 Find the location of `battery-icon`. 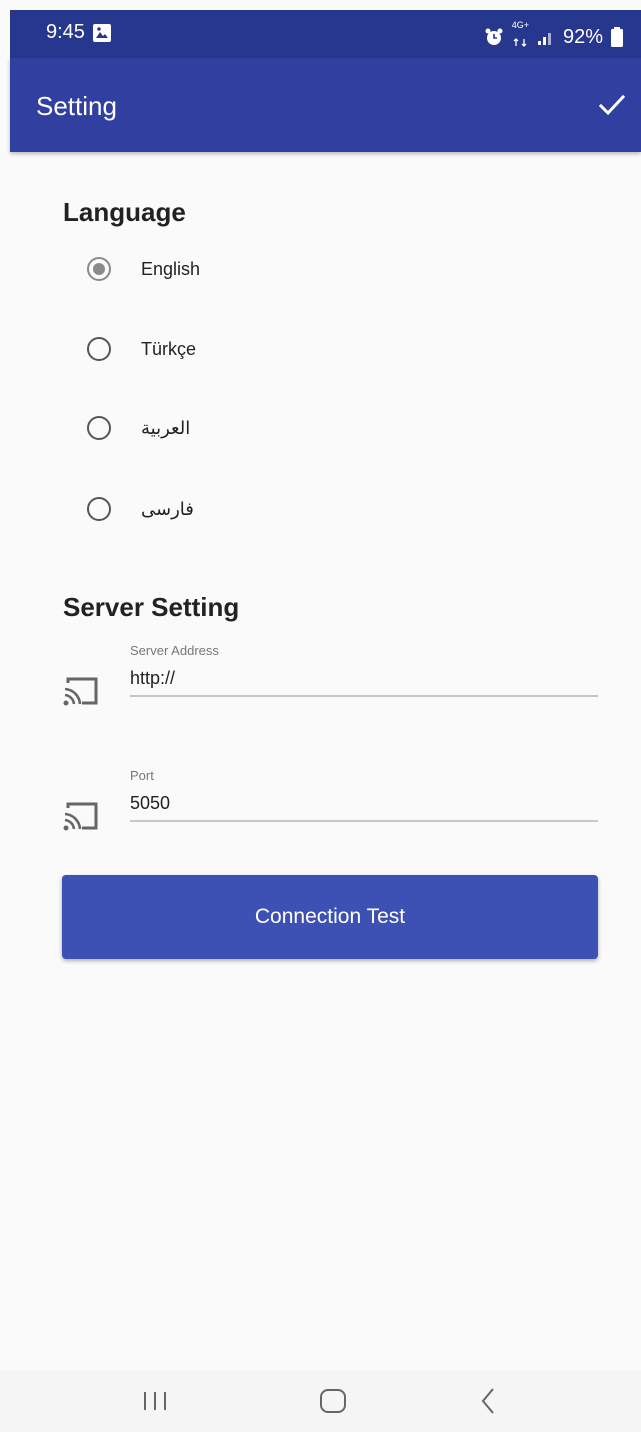

battery-icon is located at coordinates (617, 37).